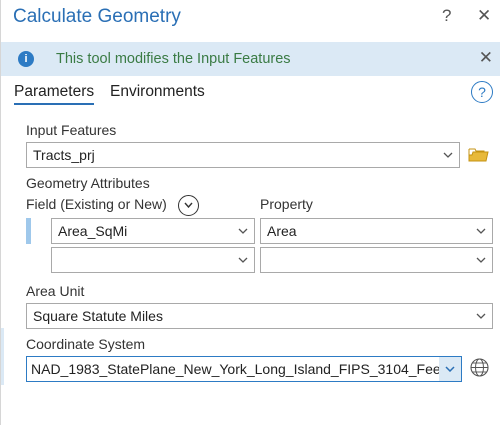 This screenshot has width=500, height=425. I want to click on info-icon: i, so click(26, 59).